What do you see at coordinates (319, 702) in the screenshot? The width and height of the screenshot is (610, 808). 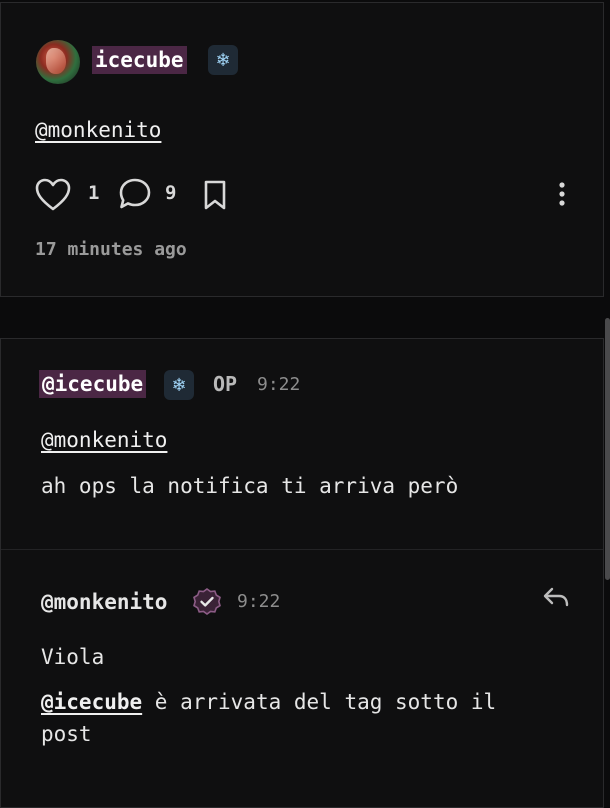 I see `comment-text-fragment: è arrivata del tag sotto il` at bounding box center [319, 702].